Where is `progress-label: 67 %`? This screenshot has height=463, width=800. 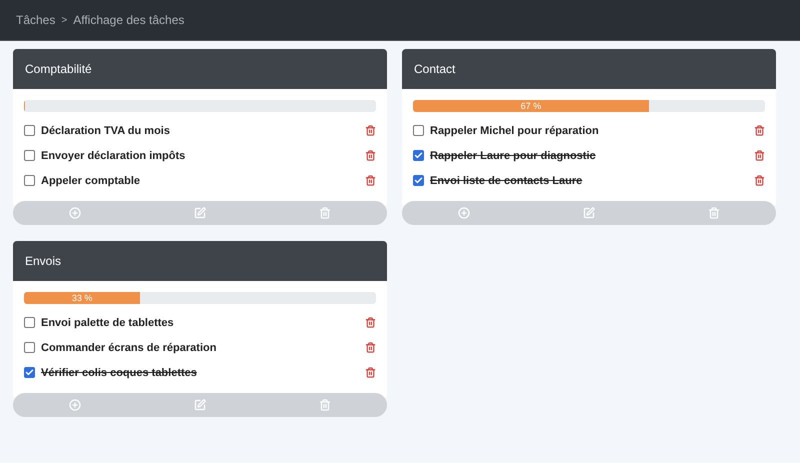
progress-label: 67 % is located at coordinates (531, 106).